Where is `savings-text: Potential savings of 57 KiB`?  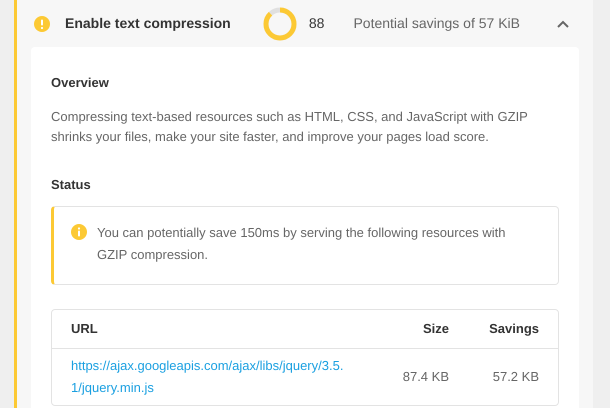 savings-text: Potential savings of 57 KiB is located at coordinates (436, 23).